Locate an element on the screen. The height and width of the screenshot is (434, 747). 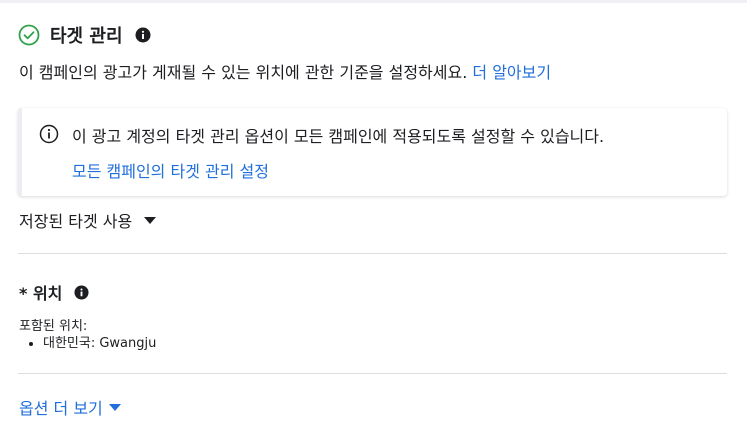
all-campaigns-settings-link: 모든 캠페인의 타겟 관리 설정 is located at coordinates (170, 170).